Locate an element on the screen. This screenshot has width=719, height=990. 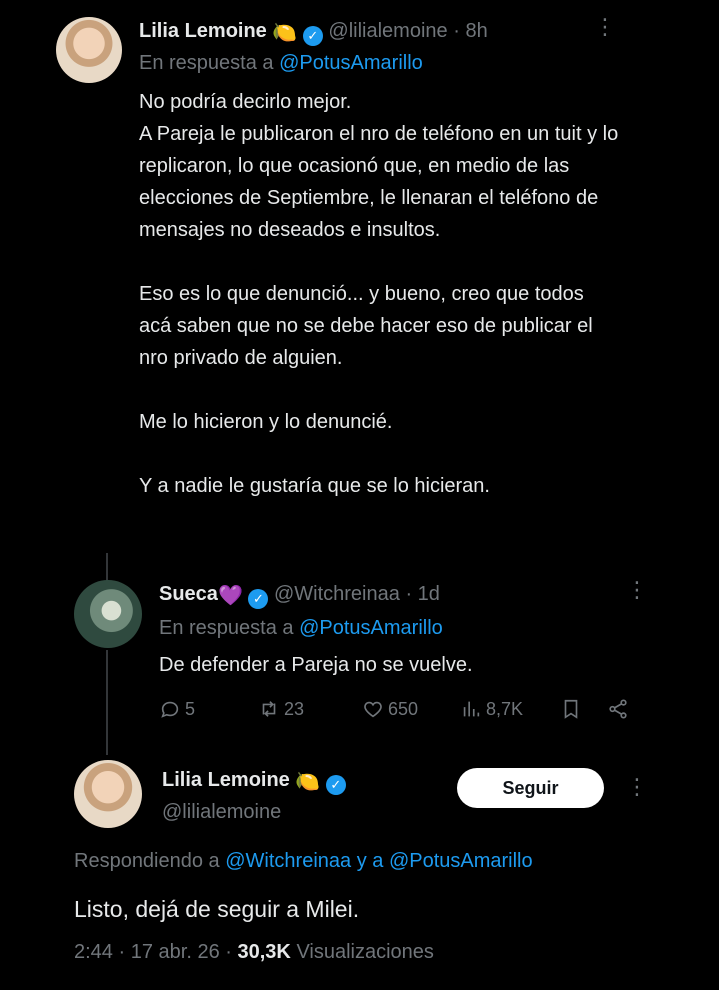
tweet-header: Lilia Lemoine 🍋 ✓ @lilialemoine · 8h is located at coordinates (313, 32).